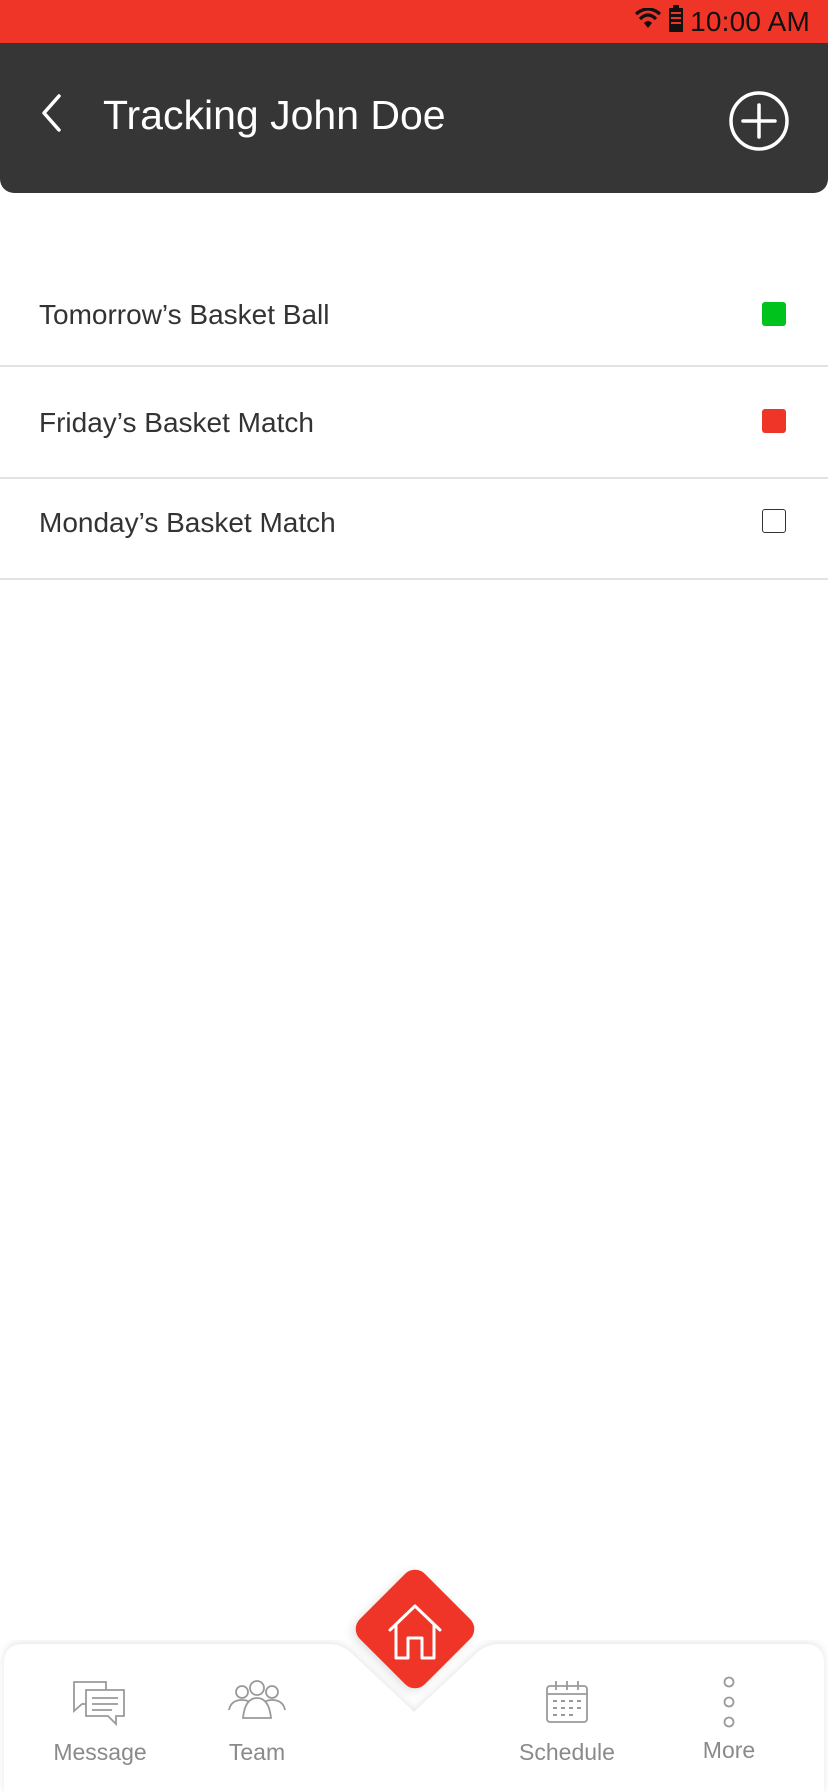  Describe the element at coordinates (567, 1704) in the screenshot. I see `calendar-icon` at that location.